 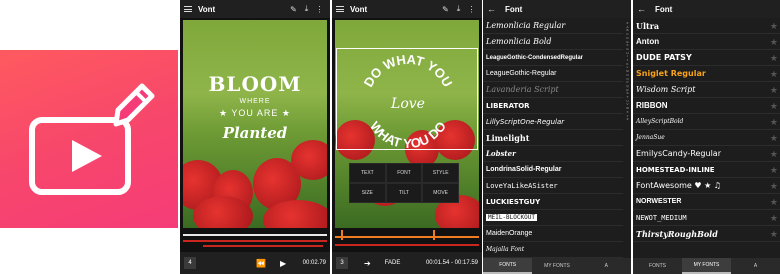 I want to click on font-row: Wisdom Script ★, so click(x=706, y=90).